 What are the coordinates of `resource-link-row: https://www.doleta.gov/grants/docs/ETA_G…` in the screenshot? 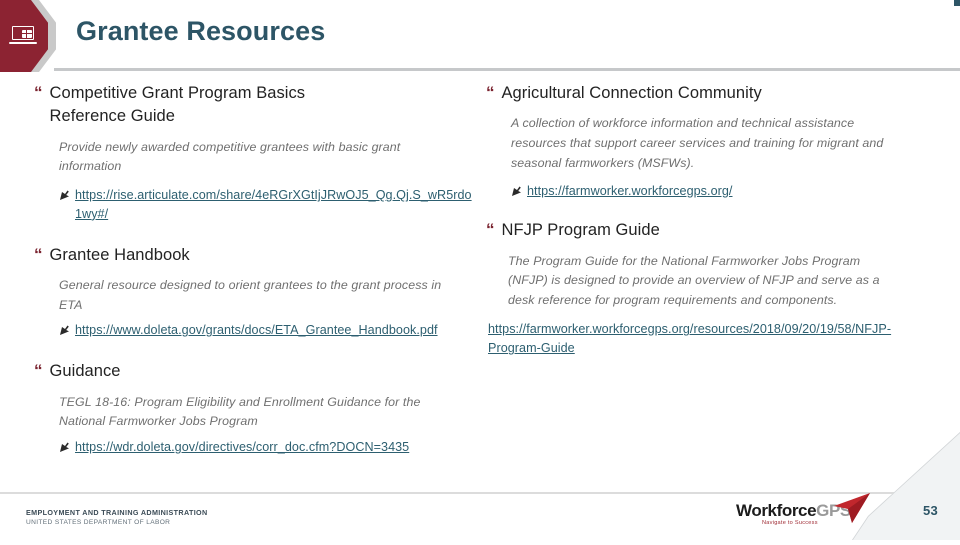 It's located at (274, 330).